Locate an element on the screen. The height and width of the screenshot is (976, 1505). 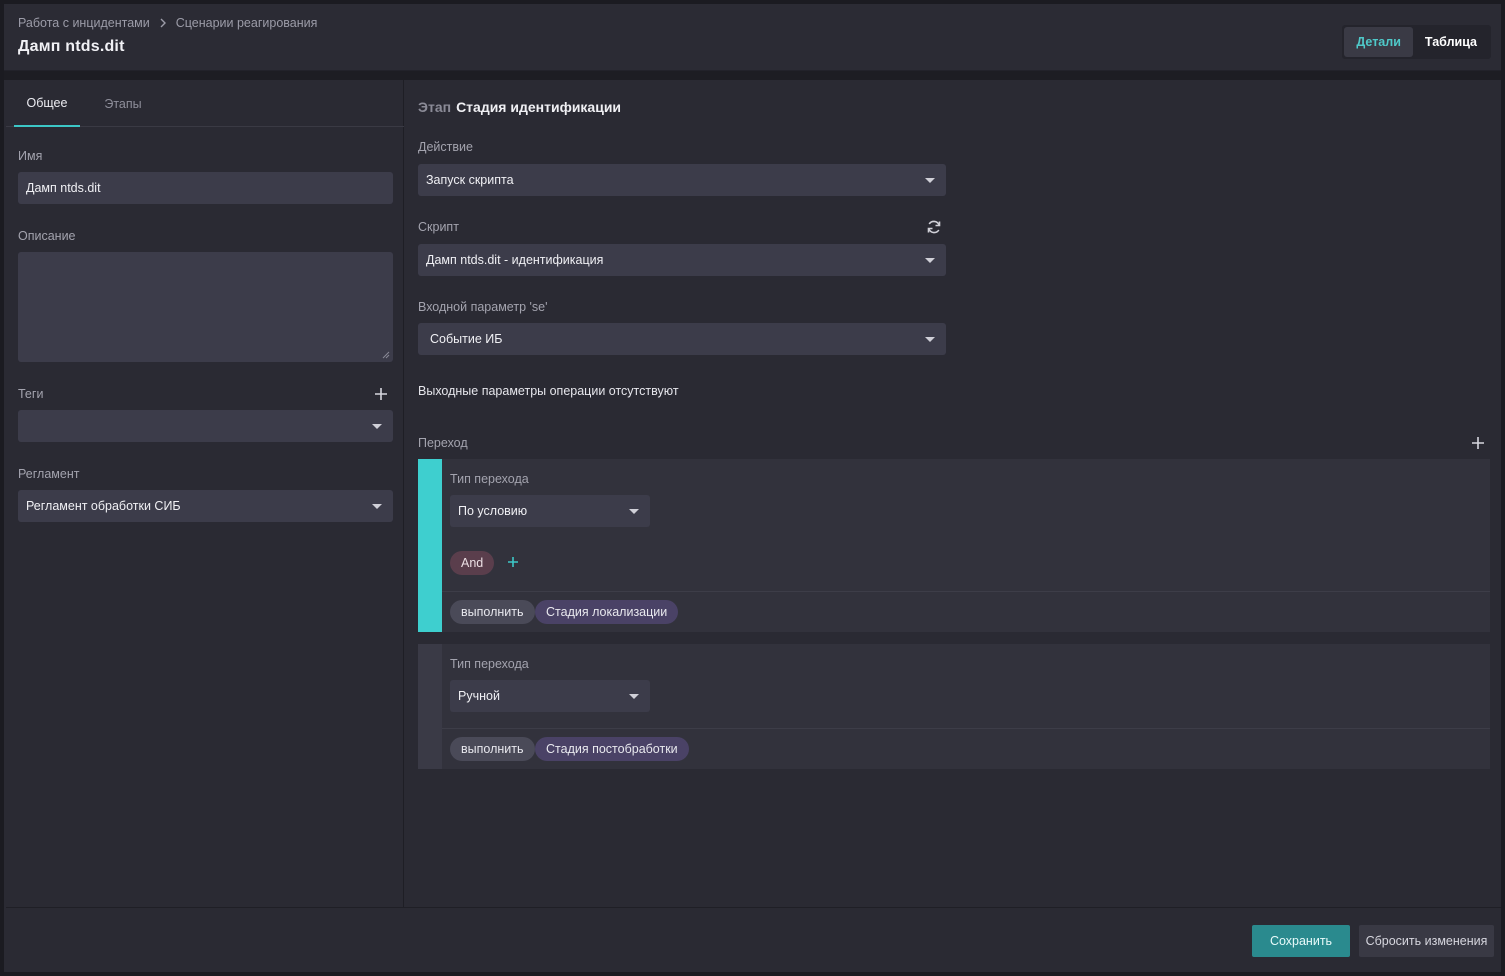
name-input: Дамп ntds.dit is located at coordinates (205, 188).